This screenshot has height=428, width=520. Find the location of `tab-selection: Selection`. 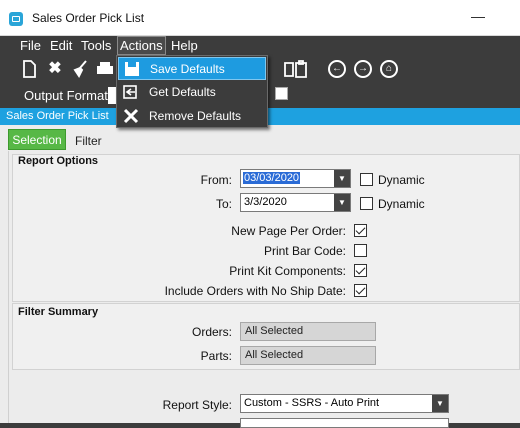

tab-selection: Selection is located at coordinates (37, 139).